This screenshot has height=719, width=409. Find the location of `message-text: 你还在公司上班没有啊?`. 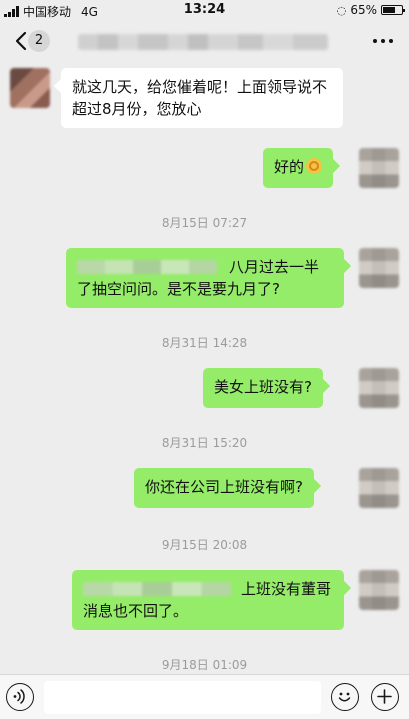

message-text: 你还在公司上班没有啊? is located at coordinates (224, 487).